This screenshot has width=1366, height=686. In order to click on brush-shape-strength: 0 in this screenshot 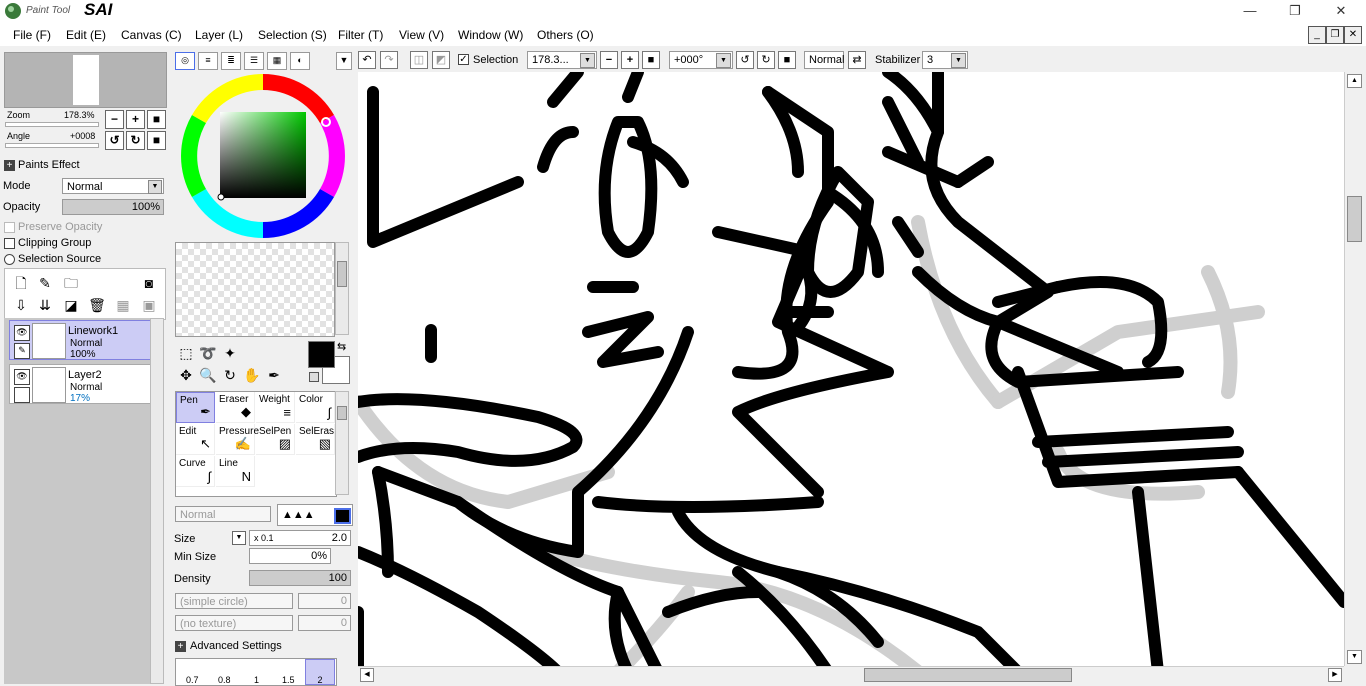, I will do `click(324, 601)`.